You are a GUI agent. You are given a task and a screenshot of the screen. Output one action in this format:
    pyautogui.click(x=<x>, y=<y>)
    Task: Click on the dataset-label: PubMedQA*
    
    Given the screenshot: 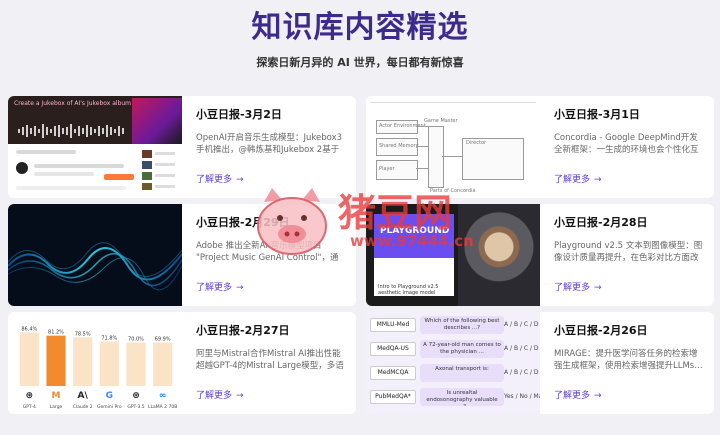 What is the action you would take?
    pyautogui.click(x=393, y=397)
    